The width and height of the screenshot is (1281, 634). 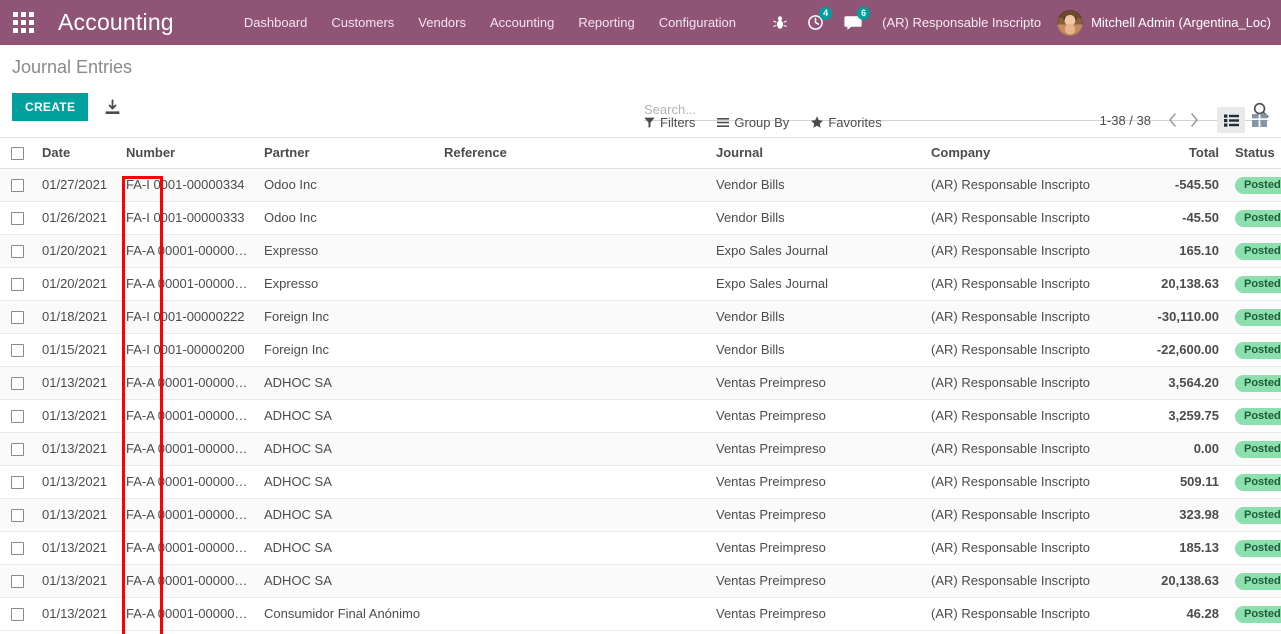 I want to click on cell-date: 01/13/2021, so click(x=76, y=614).